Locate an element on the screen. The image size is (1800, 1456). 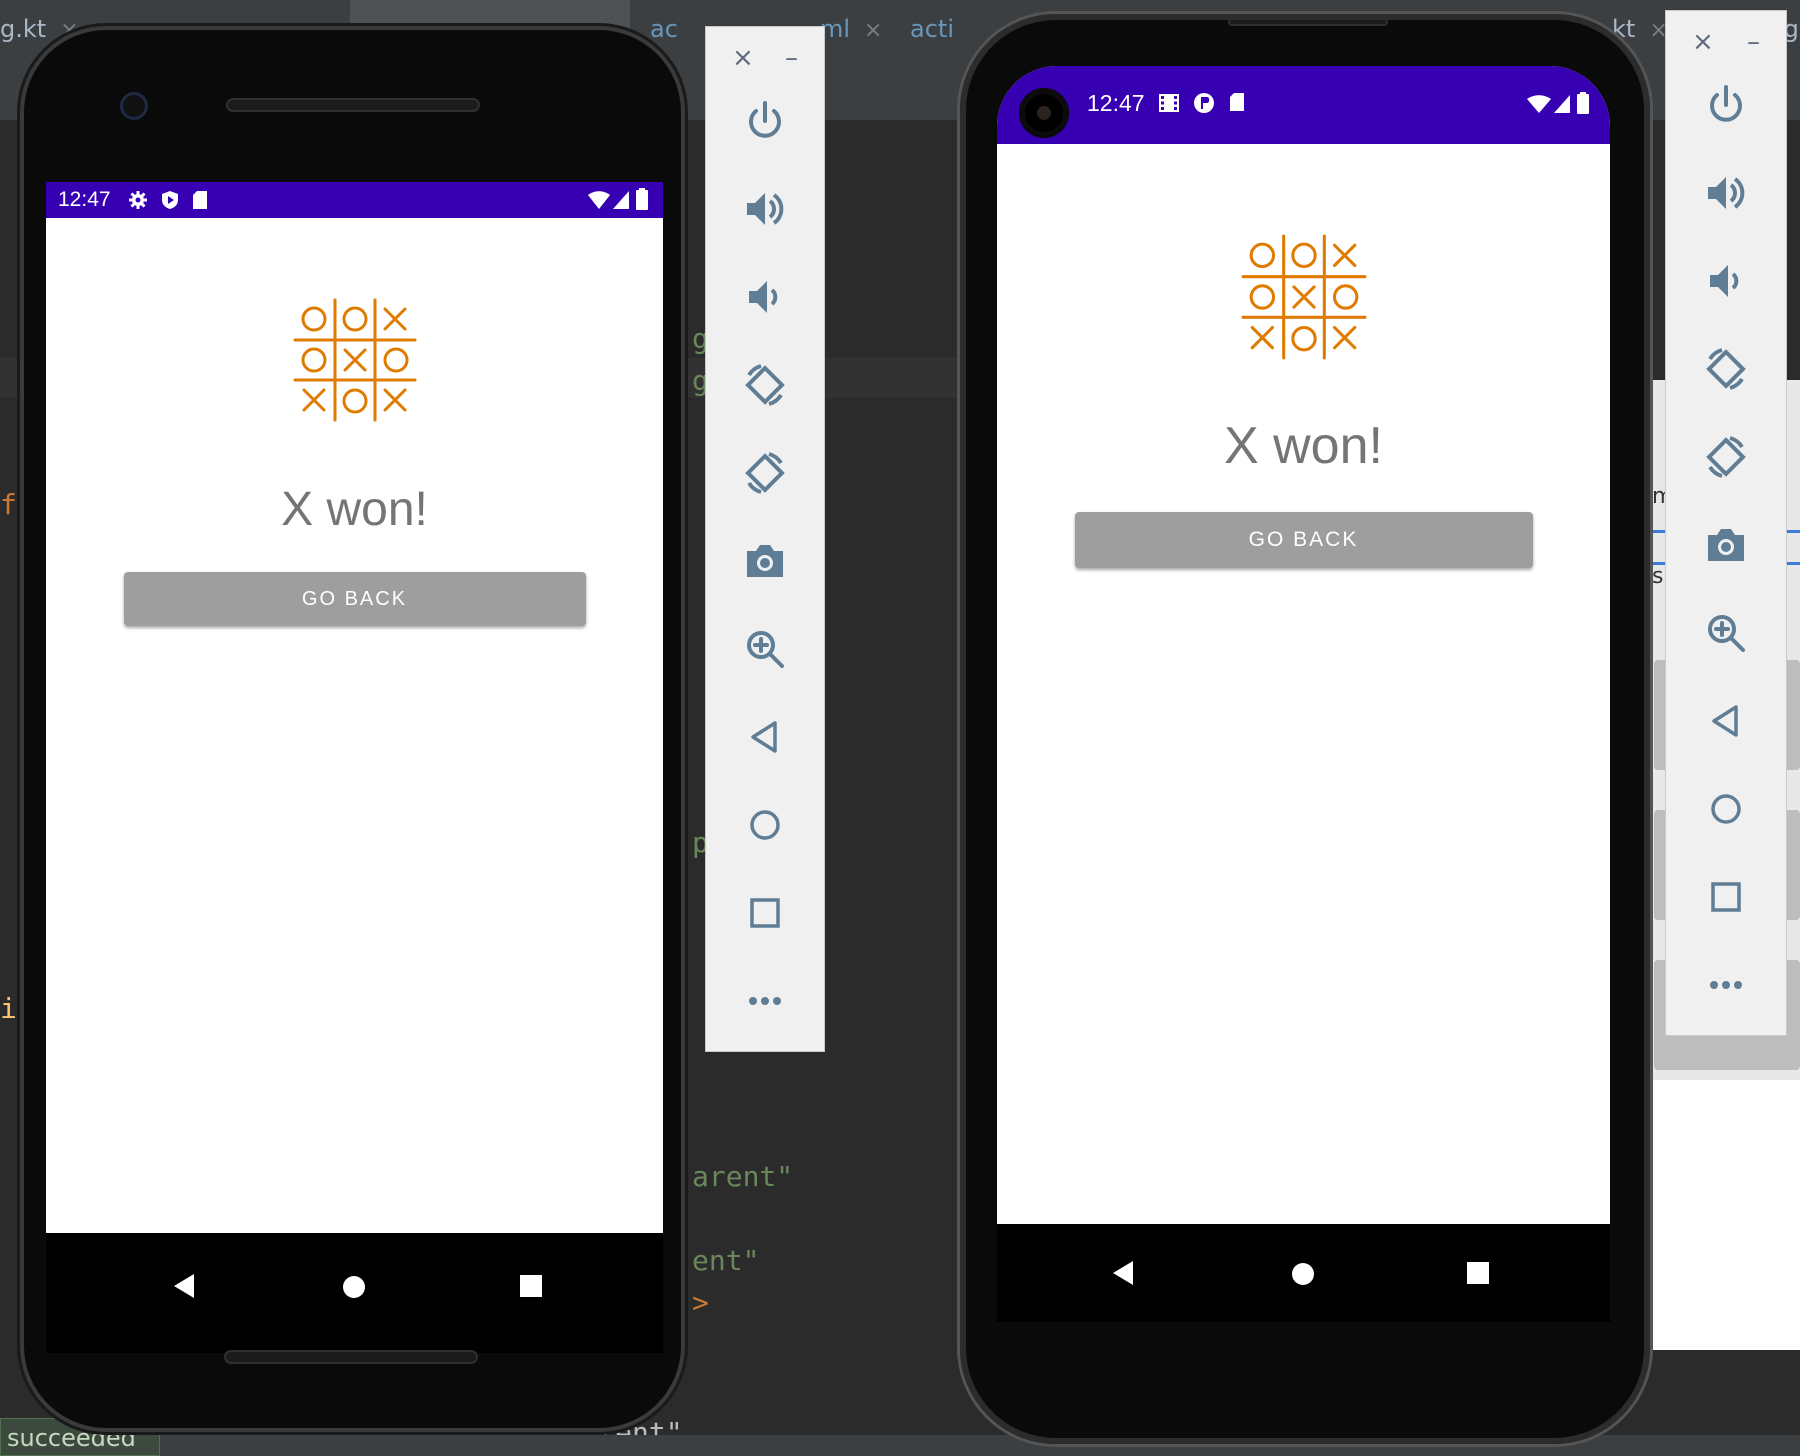
side-label: s is located at coordinates (1658, 576).